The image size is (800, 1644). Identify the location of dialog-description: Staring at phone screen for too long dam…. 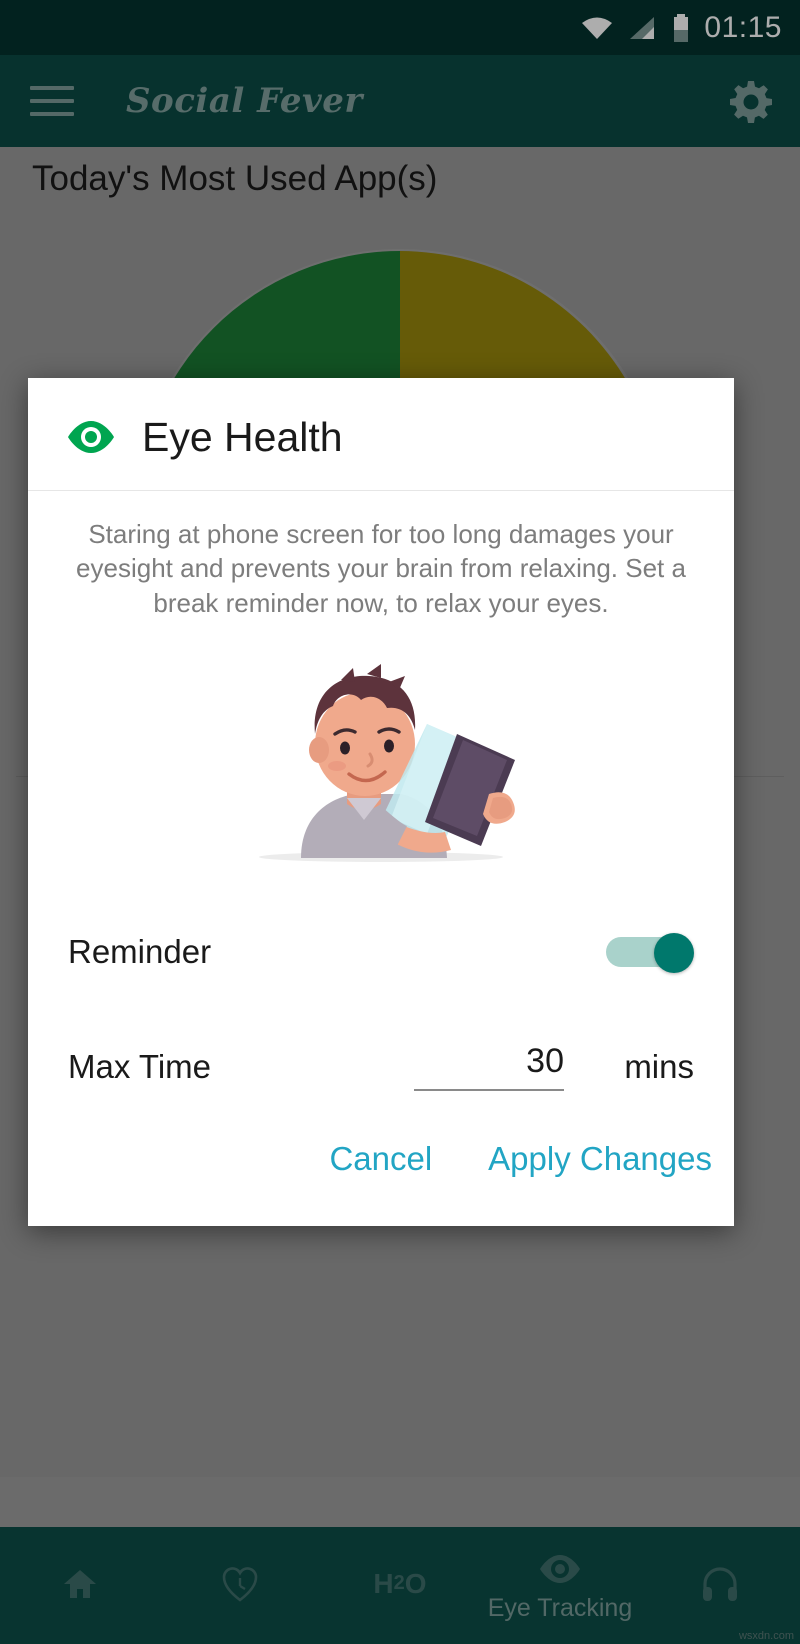
(381, 568).